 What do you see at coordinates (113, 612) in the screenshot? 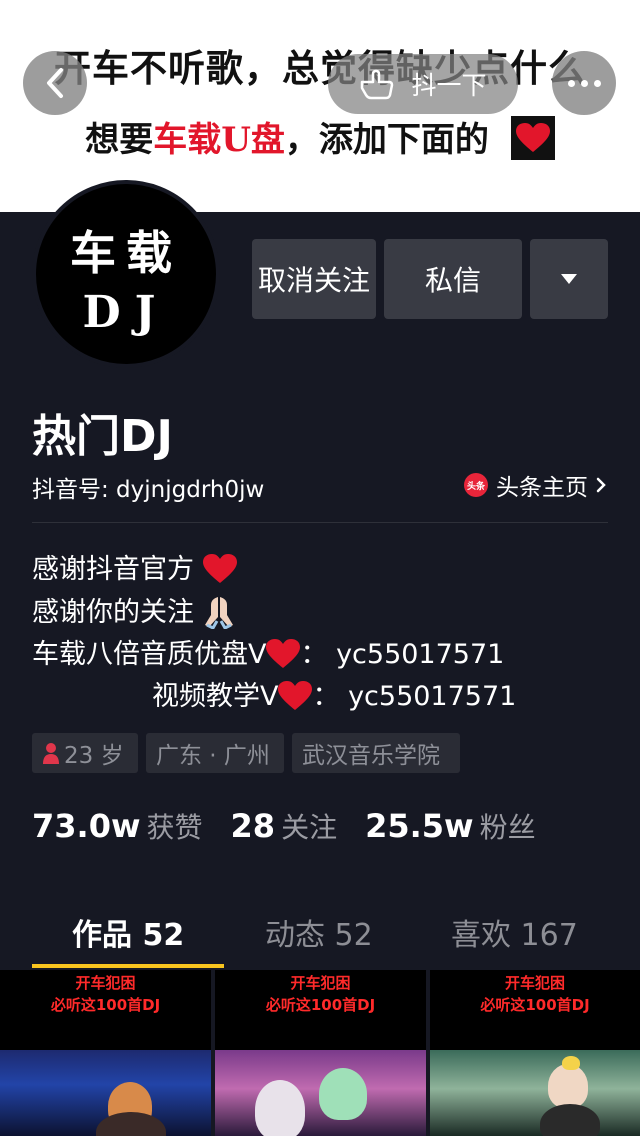
I see `bio-line-2-text: 感谢你的关注` at bounding box center [113, 612].